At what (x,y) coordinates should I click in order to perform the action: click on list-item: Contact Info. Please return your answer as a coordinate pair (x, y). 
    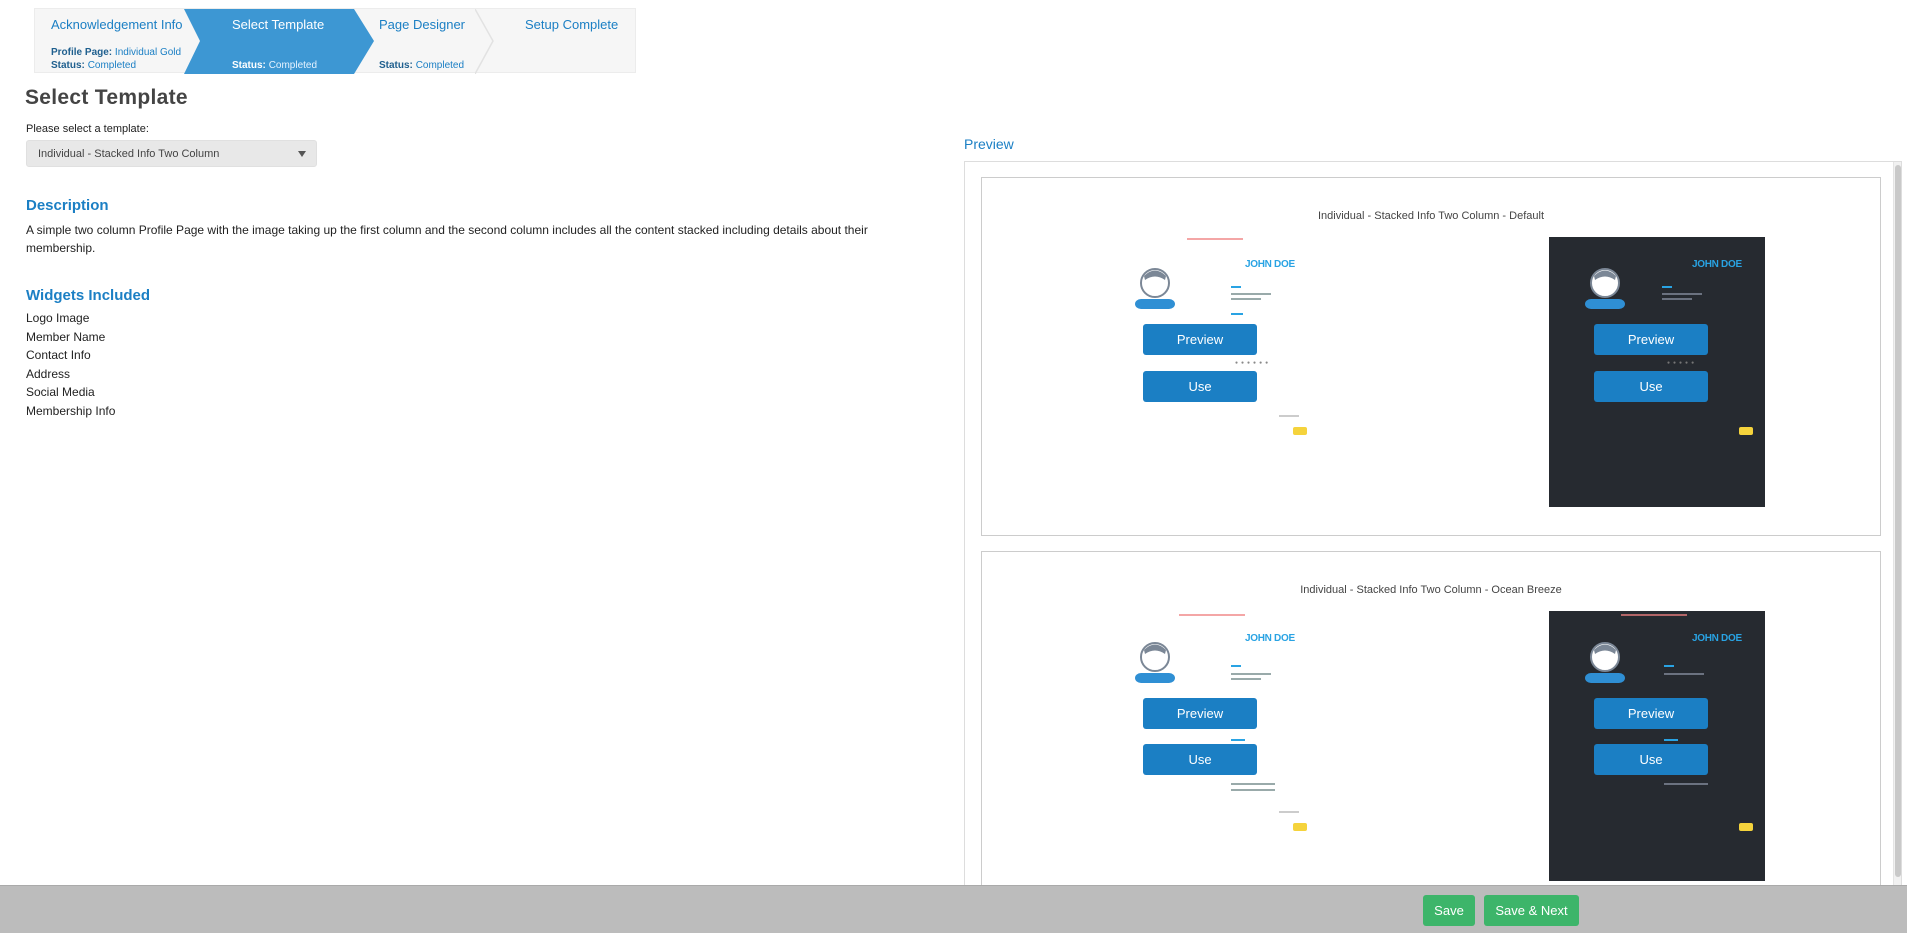
    Looking at the image, I should click on (58, 355).